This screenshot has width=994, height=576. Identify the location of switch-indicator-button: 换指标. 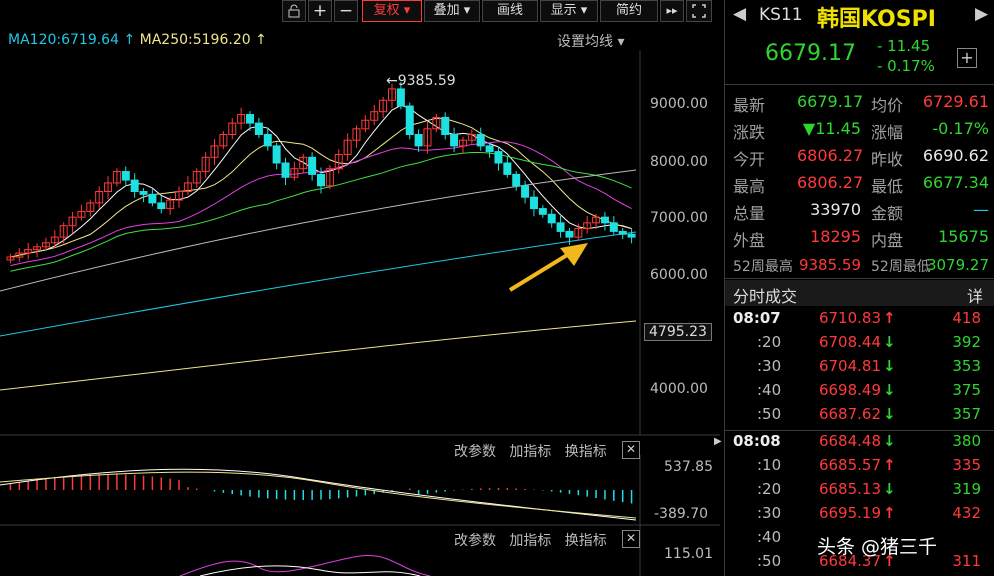
(586, 452).